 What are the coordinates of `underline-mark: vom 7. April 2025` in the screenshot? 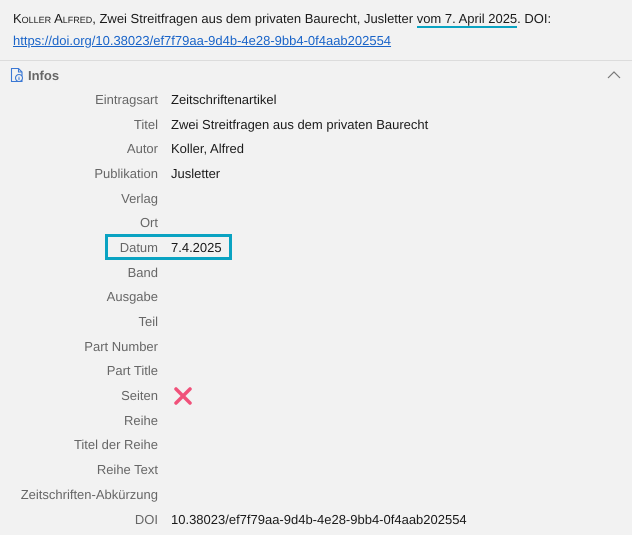 It's located at (467, 19).